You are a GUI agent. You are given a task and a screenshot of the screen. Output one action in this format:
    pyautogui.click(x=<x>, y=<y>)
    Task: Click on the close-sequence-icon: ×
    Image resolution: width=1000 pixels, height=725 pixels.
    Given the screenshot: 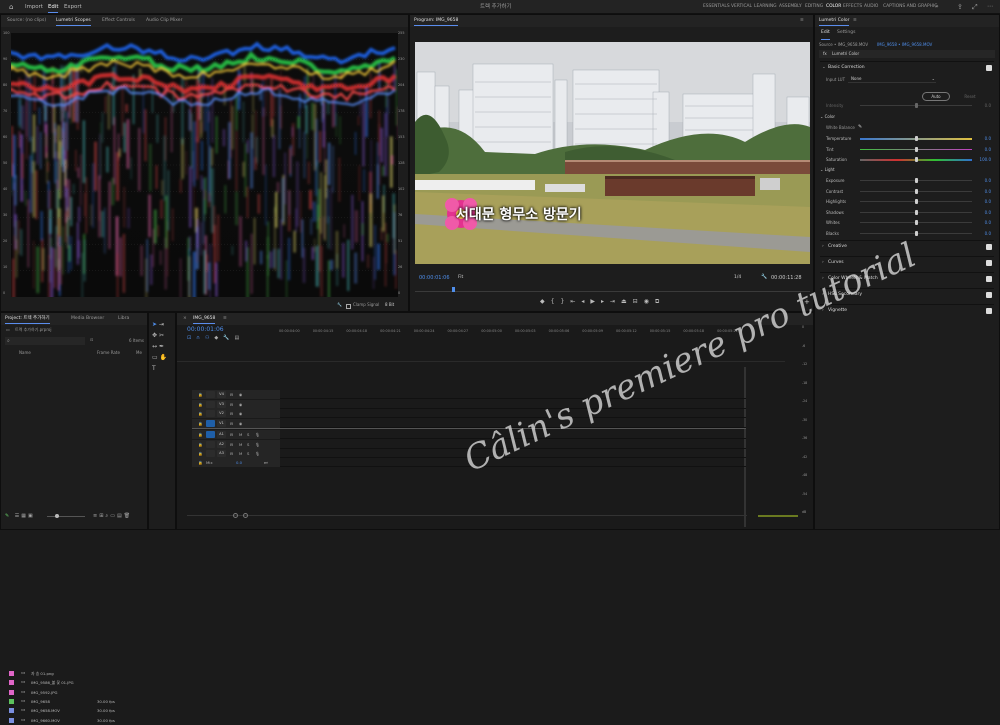 What is the action you would take?
    pyautogui.click(x=185, y=319)
    